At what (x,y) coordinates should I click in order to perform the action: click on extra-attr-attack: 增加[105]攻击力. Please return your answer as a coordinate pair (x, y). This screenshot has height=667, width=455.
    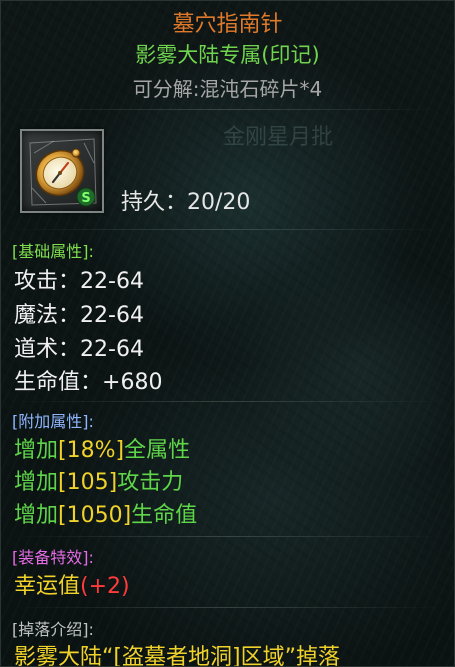
    Looking at the image, I should click on (98, 480).